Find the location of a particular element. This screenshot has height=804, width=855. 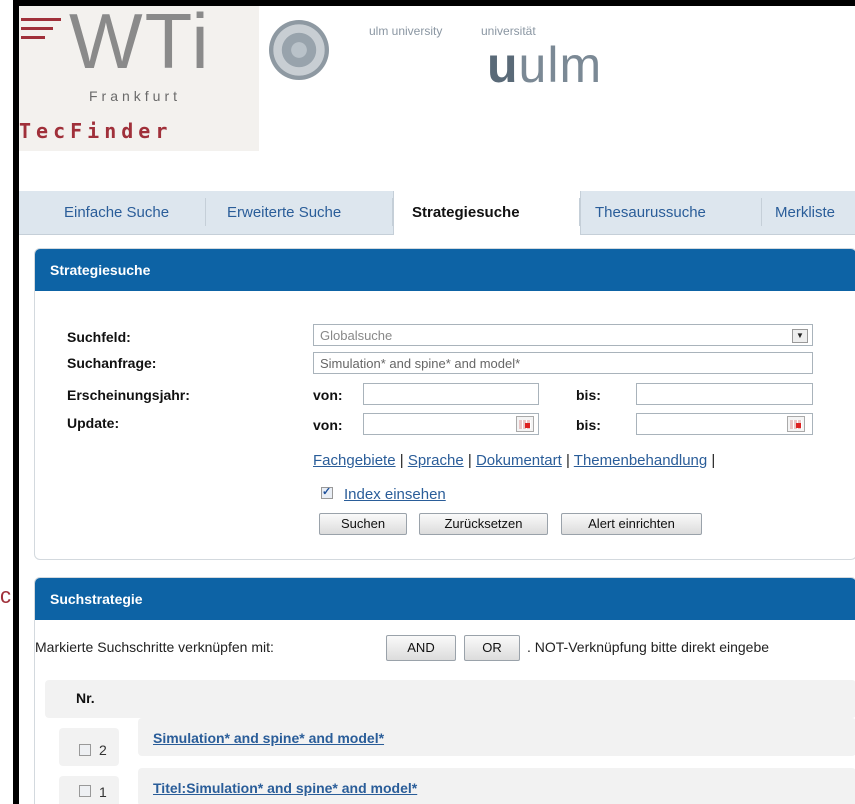

or-button: OR is located at coordinates (492, 648).